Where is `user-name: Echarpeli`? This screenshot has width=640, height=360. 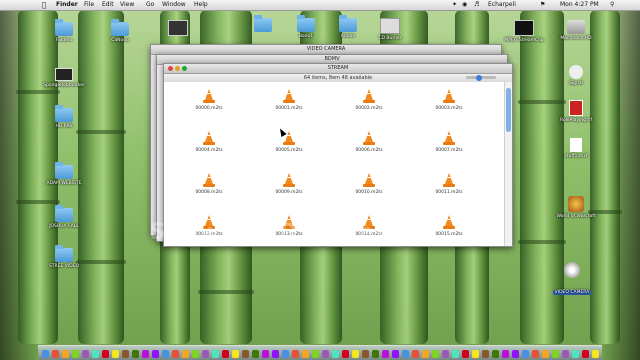 user-name: Echarpeli is located at coordinates (502, 5).